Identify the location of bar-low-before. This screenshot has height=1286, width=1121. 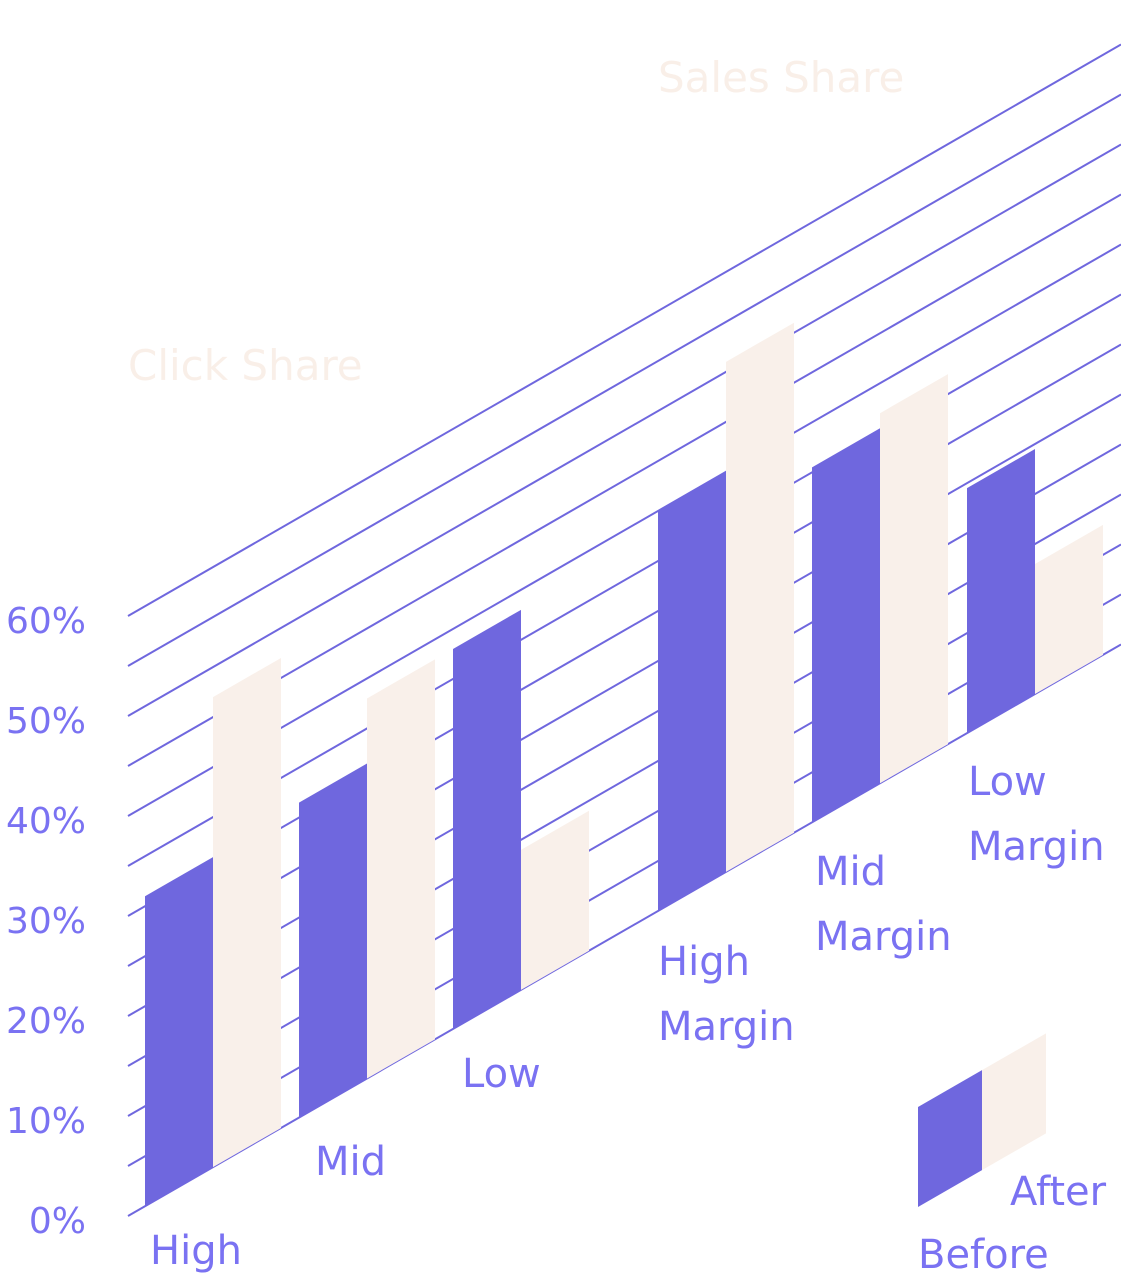
(487, 819).